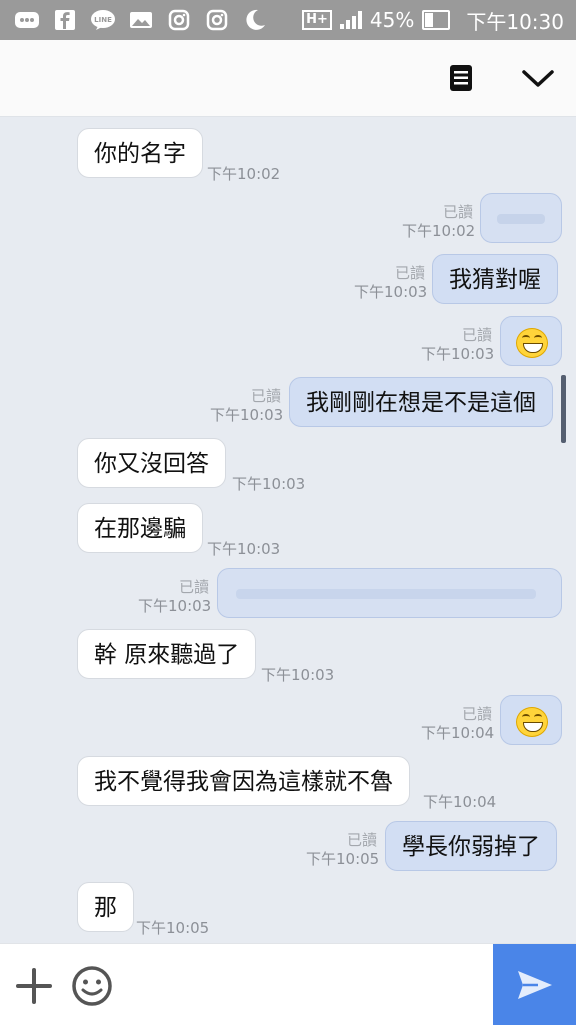 This screenshot has height=1025, width=576. Describe the element at coordinates (495, 279) in the screenshot. I see `message-bubble-outgoing: 我猜對喔` at that location.